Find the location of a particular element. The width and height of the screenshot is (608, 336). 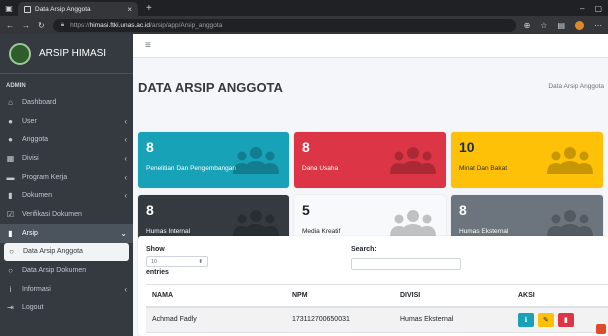

profile-avatar is located at coordinates (579, 25).